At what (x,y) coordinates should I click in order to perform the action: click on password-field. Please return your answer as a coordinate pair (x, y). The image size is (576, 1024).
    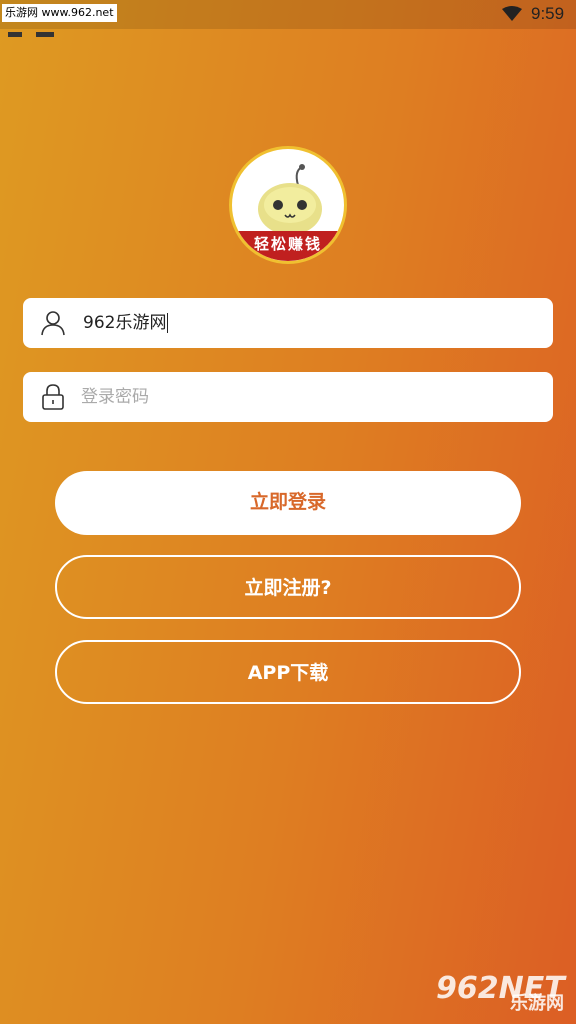
    Looking at the image, I should click on (288, 397).